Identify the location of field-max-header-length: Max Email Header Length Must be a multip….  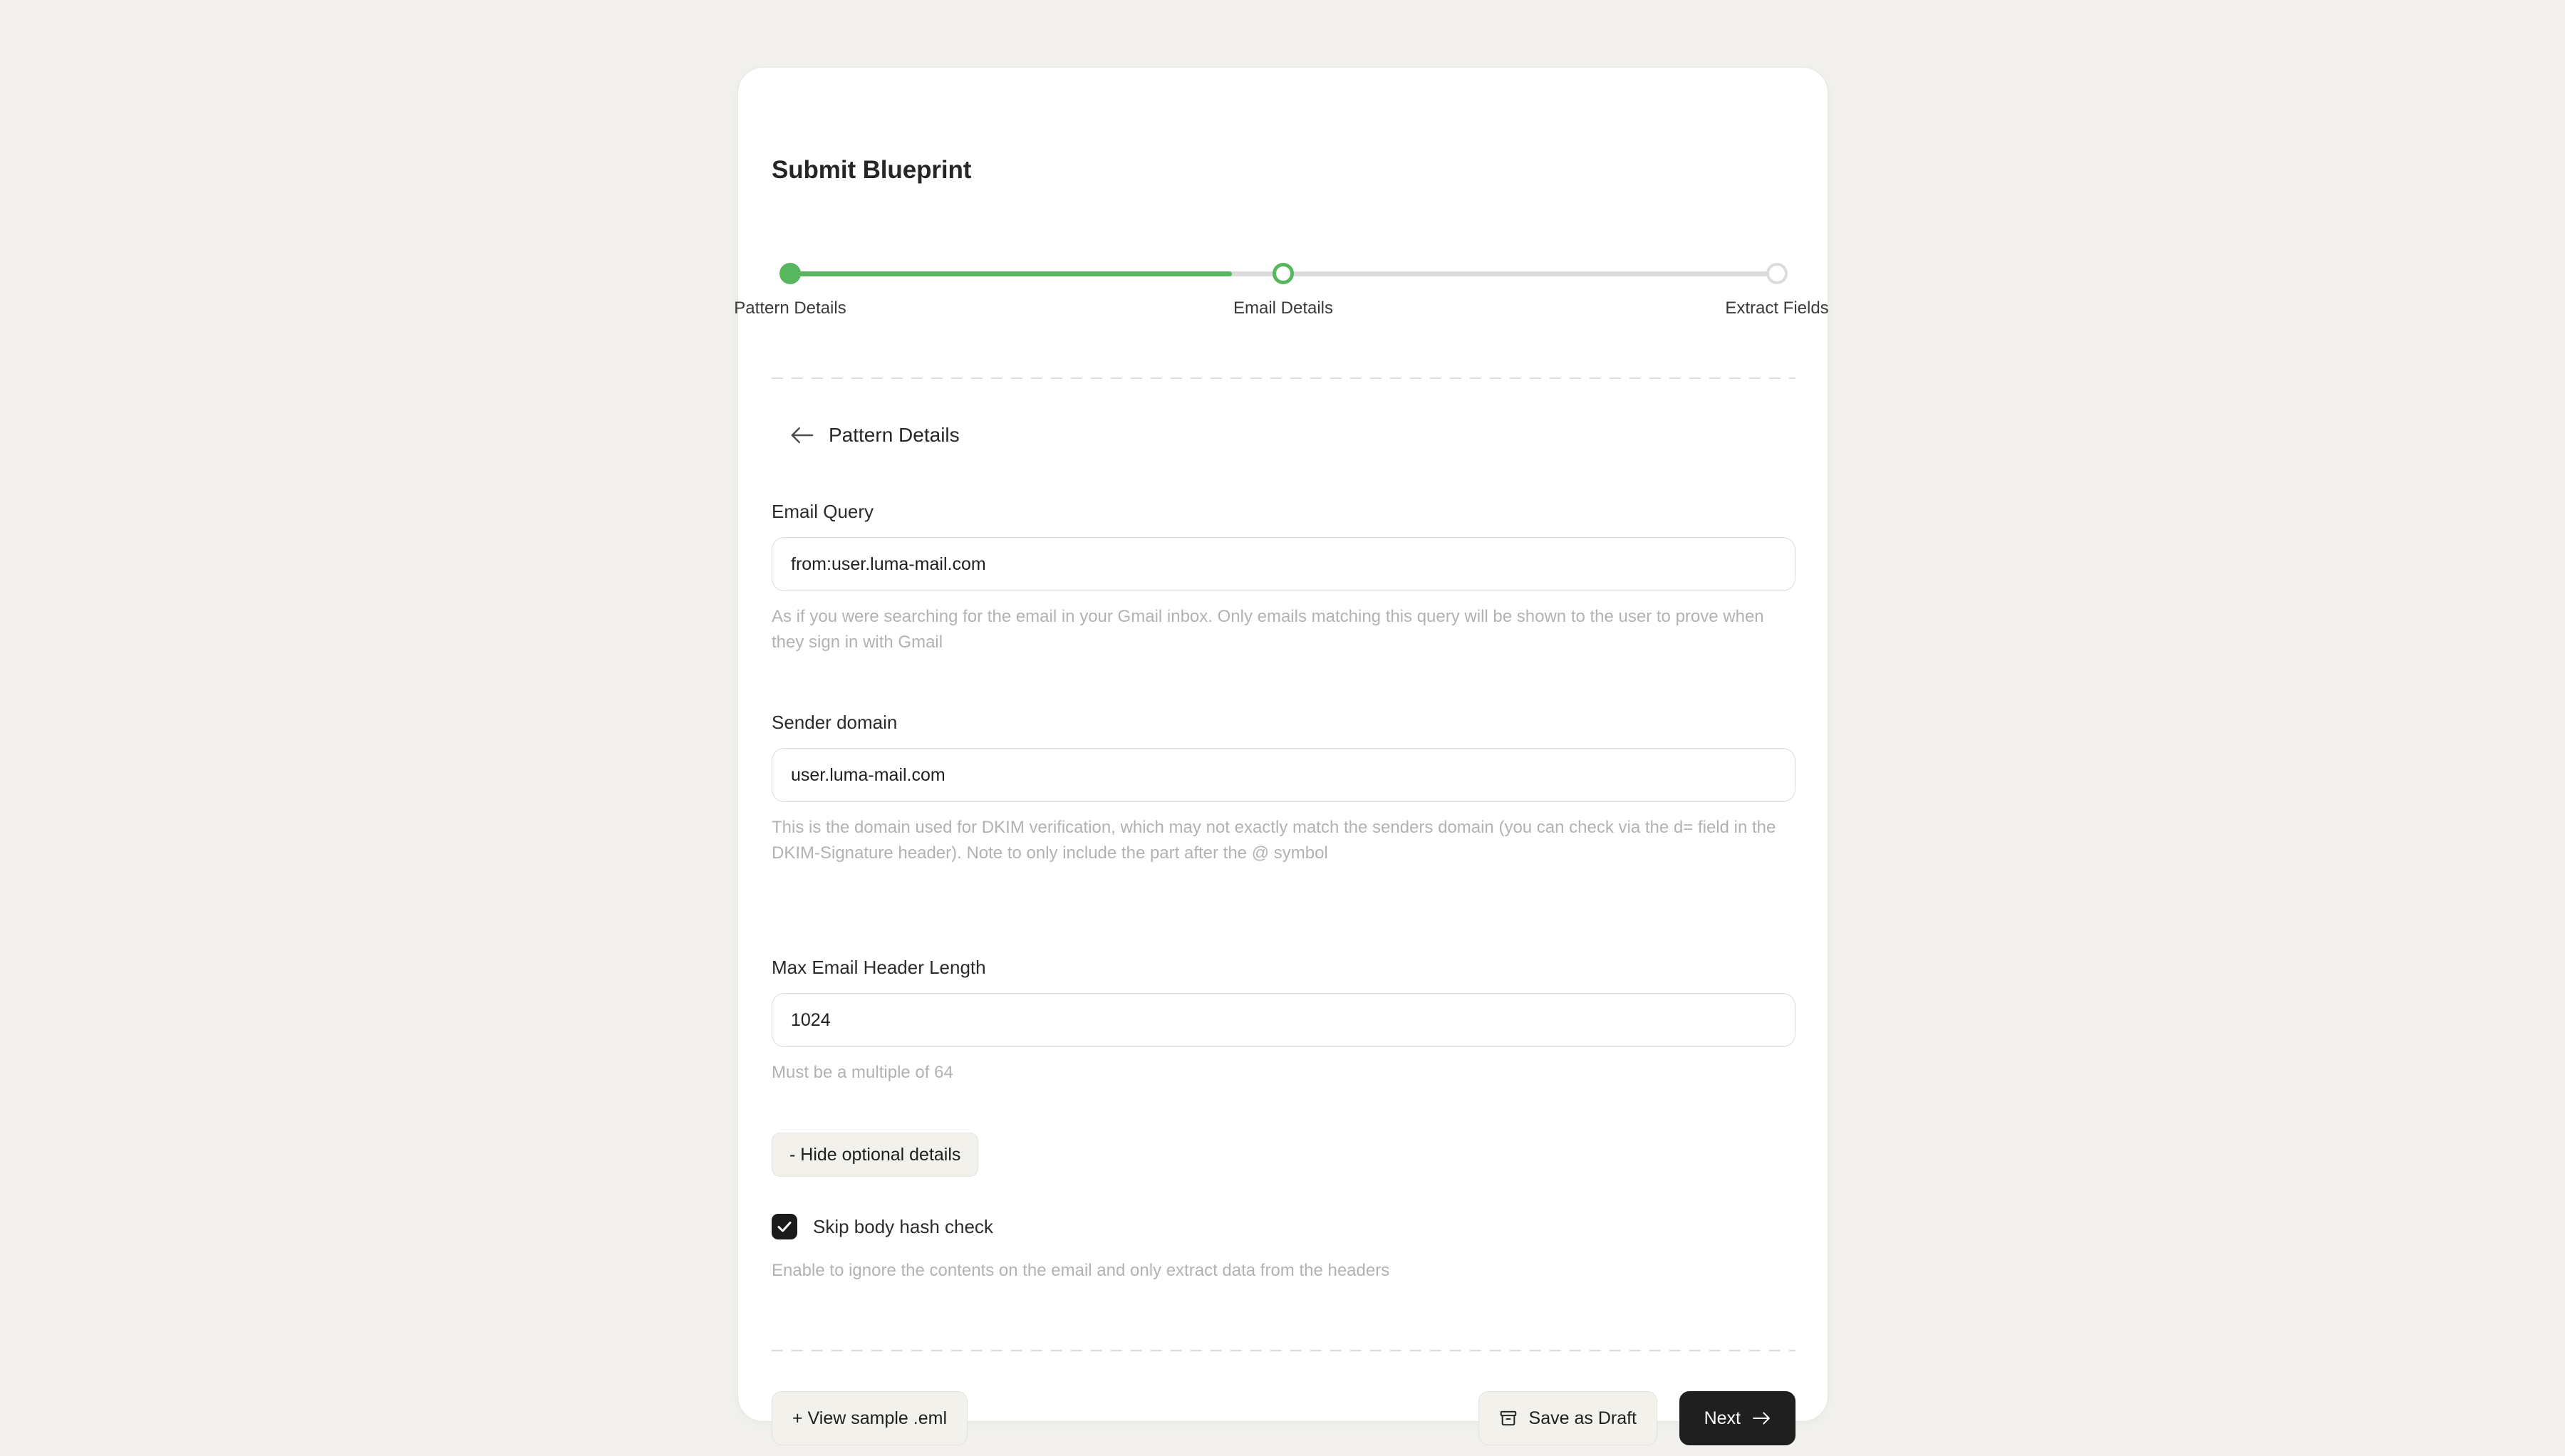
(1284, 1021).